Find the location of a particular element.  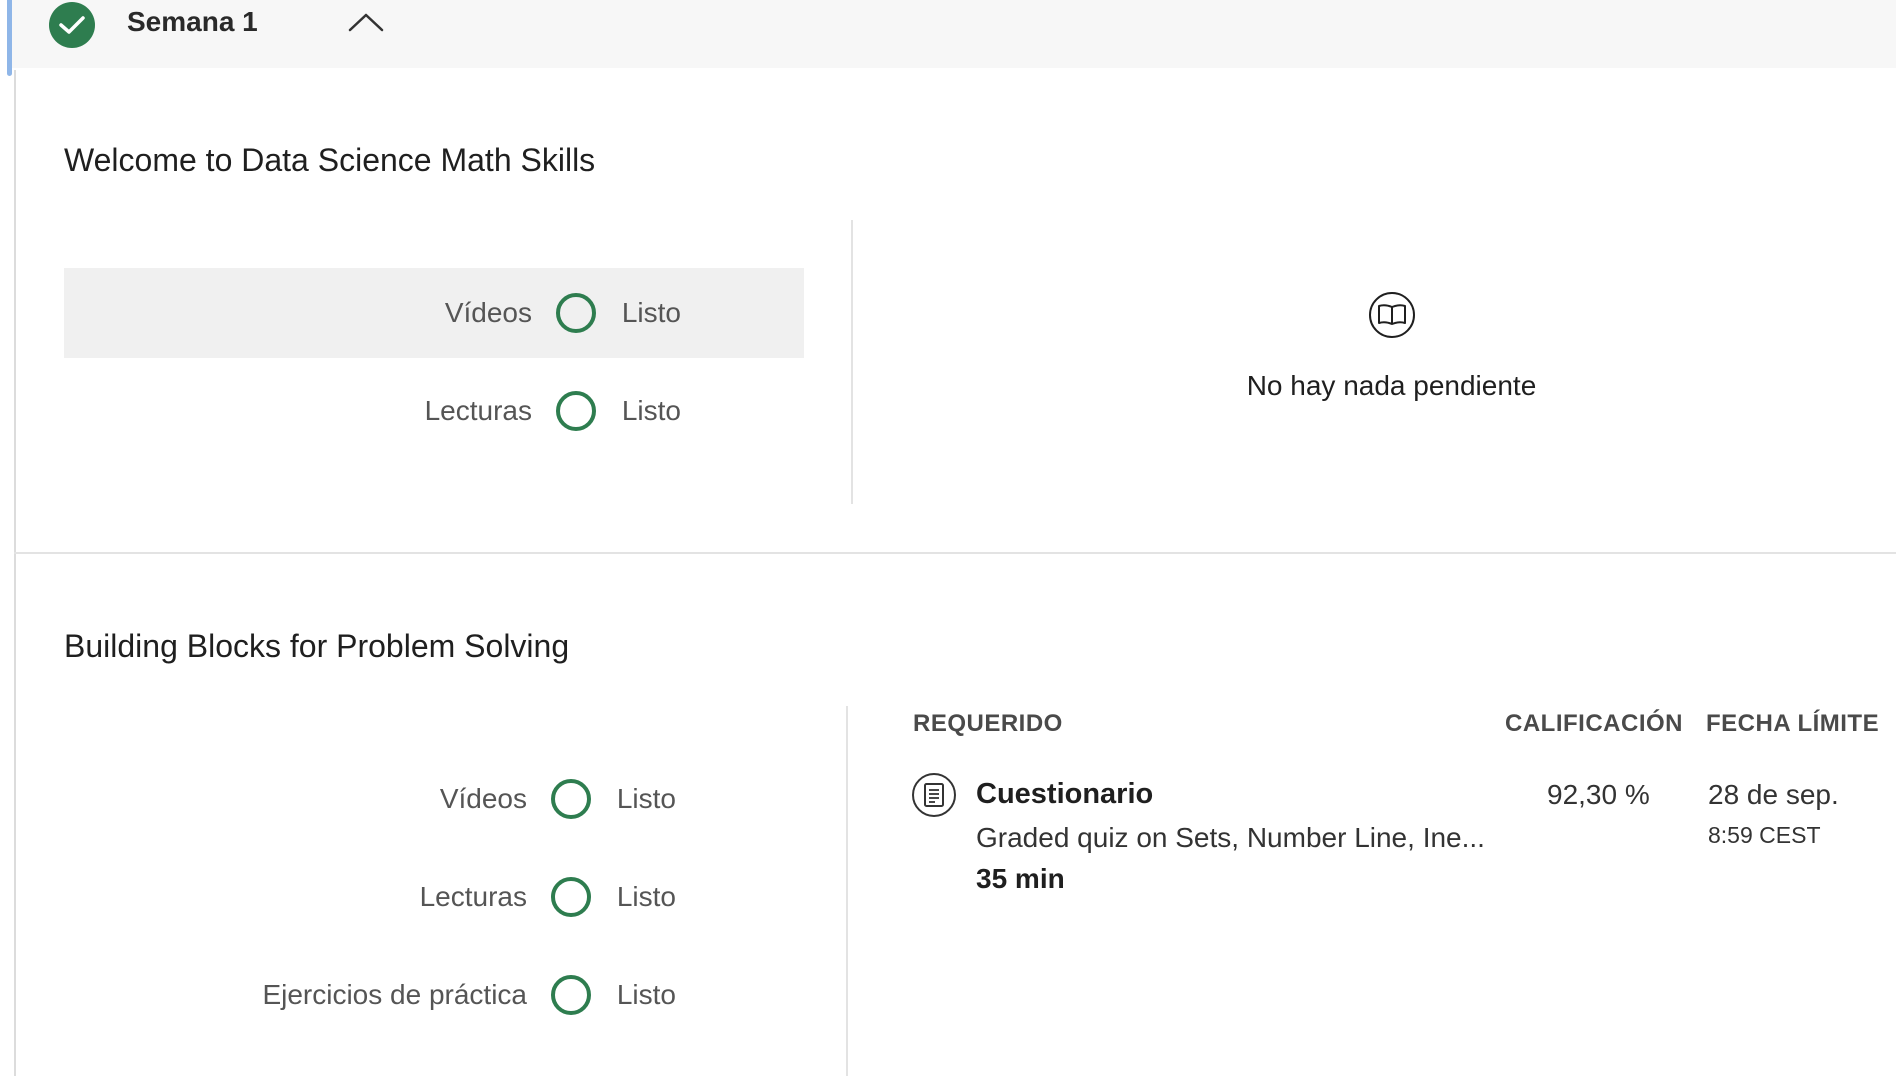

quiz-grade: 92,30 % is located at coordinates (1598, 794).